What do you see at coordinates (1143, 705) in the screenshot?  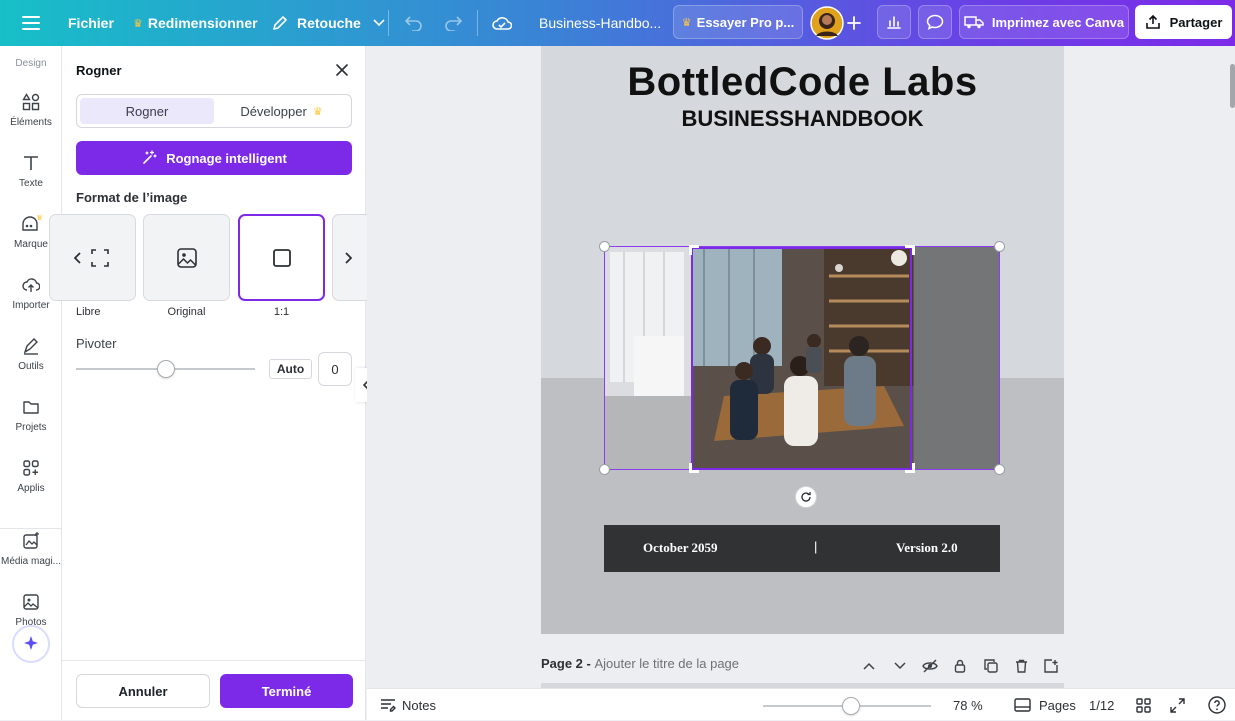 I see `grid-view-icon` at bounding box center [1143, 705].